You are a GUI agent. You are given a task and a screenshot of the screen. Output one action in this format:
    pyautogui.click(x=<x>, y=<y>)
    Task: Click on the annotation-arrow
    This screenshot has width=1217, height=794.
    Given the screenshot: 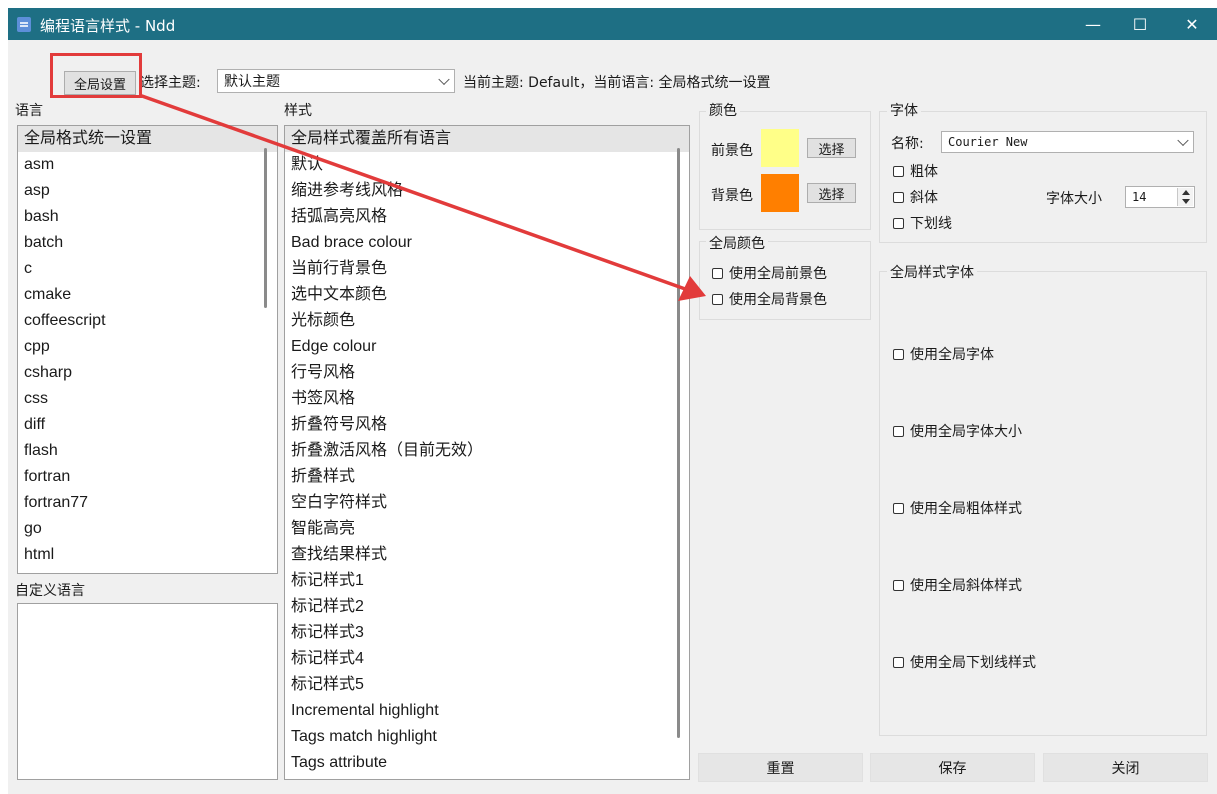 What is the action you would take?
    pyautogui.click(x=423, y=197)
    